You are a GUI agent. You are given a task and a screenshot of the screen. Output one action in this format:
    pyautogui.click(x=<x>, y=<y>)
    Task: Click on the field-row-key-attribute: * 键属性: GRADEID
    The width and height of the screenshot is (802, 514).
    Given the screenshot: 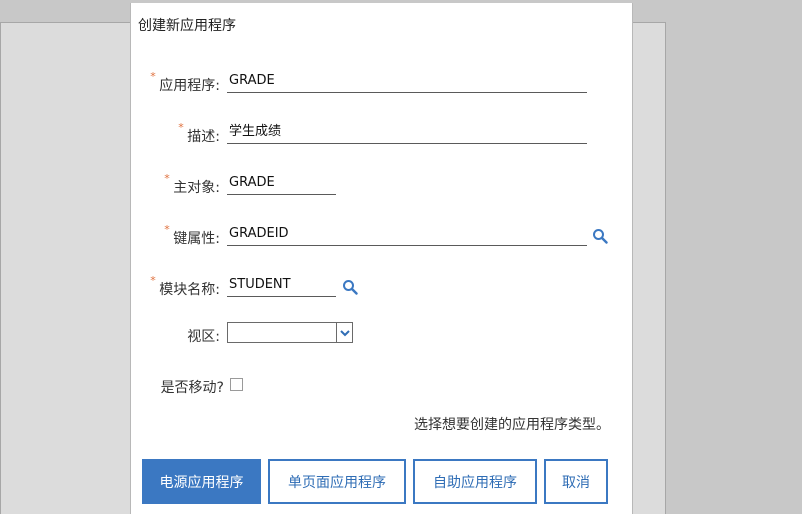 What is the action you would take?
    pyautogui.click(x=382, y=236)
    